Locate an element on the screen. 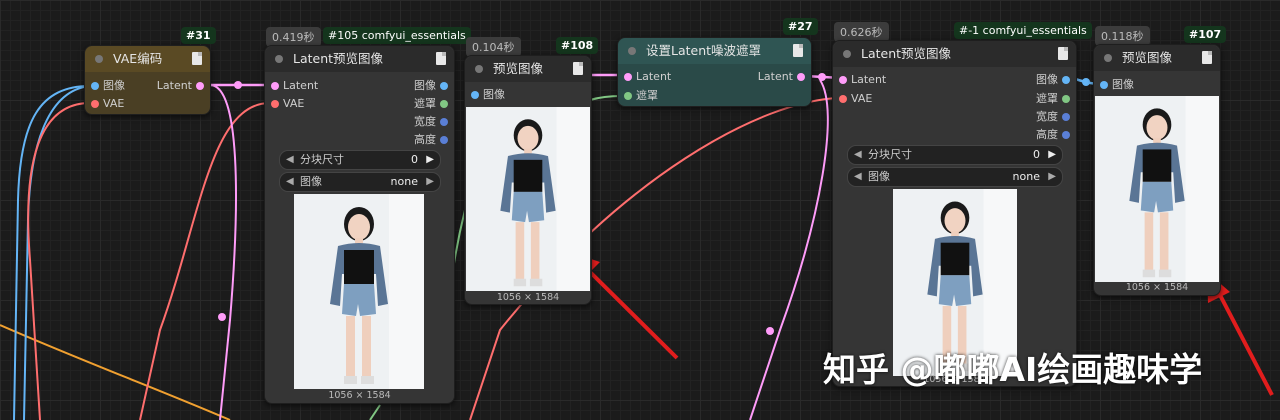 Image resolution: width=1280 pixels, height=420 pixels. node-title: Latent预览图像 is located at coordinates (338, 58).